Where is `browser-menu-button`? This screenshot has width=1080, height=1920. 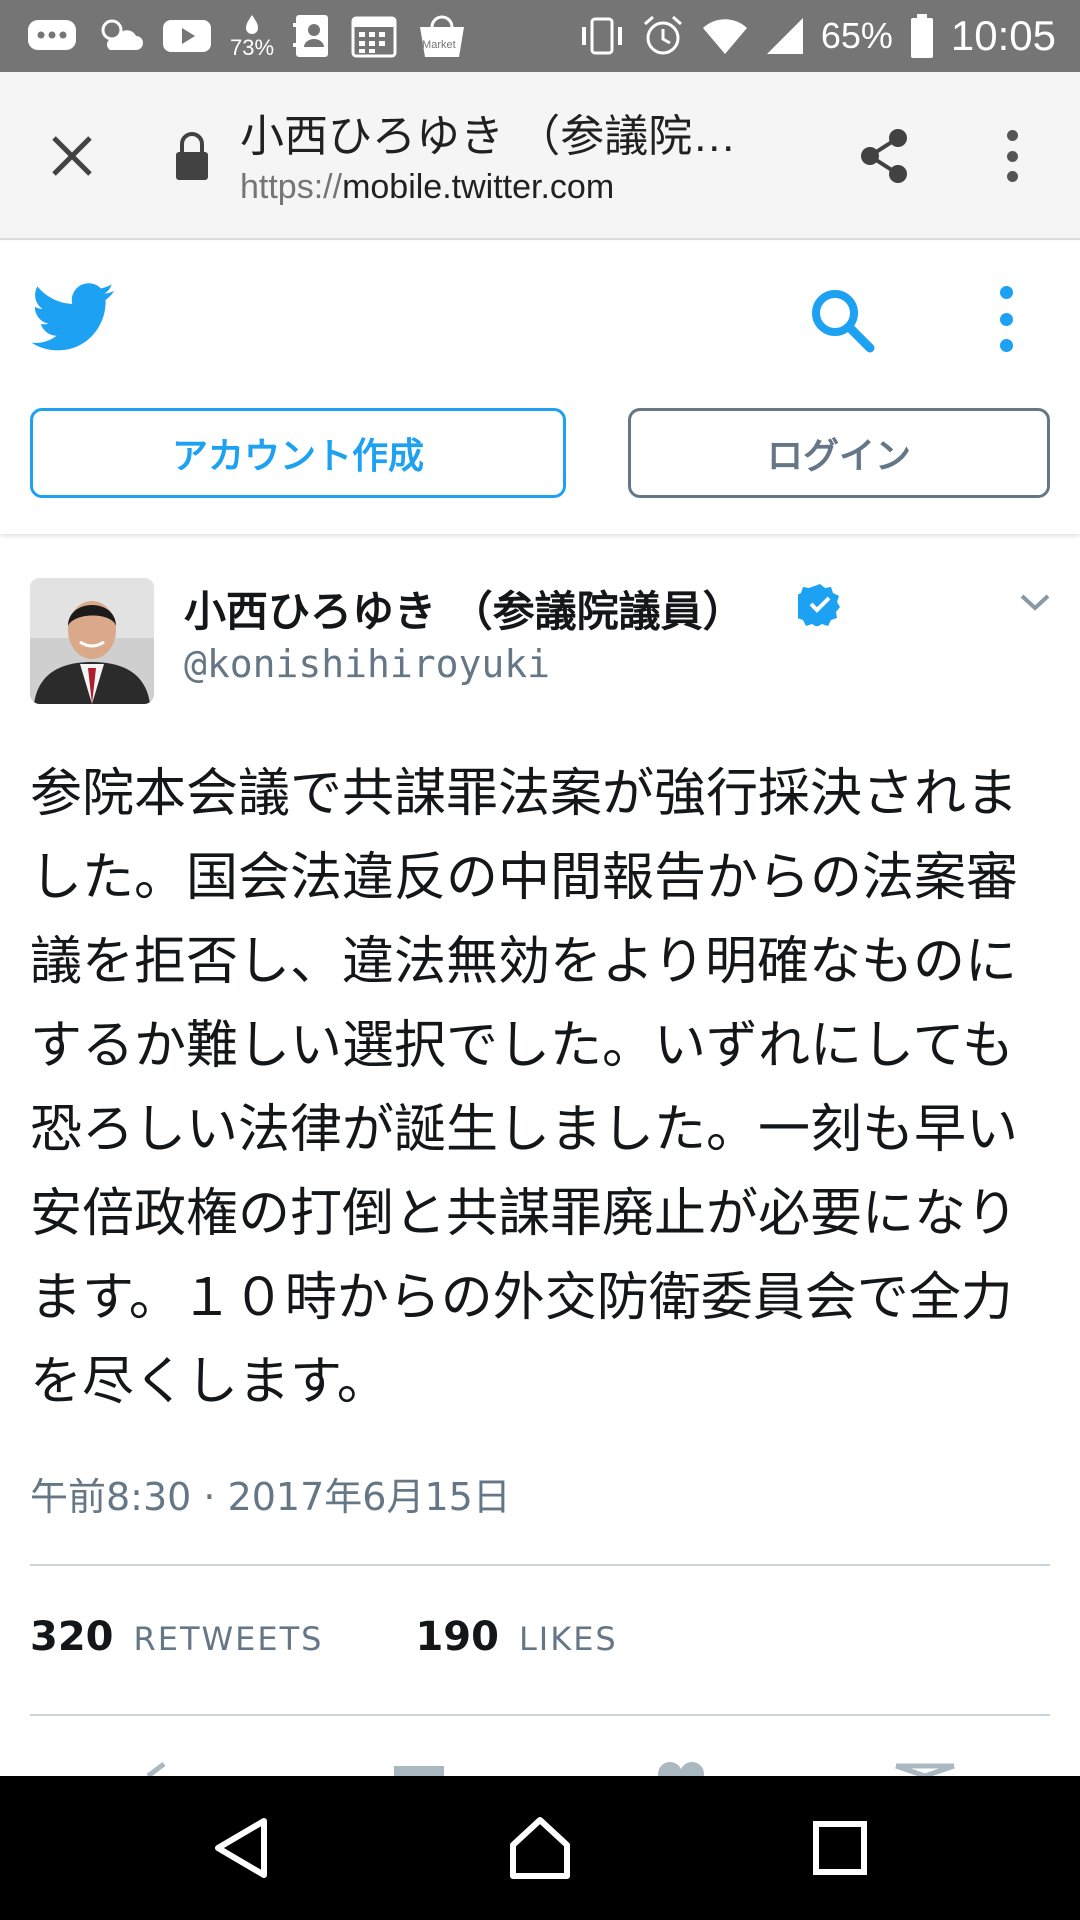
browser-menu-button is located at coordinates (1012, 156).